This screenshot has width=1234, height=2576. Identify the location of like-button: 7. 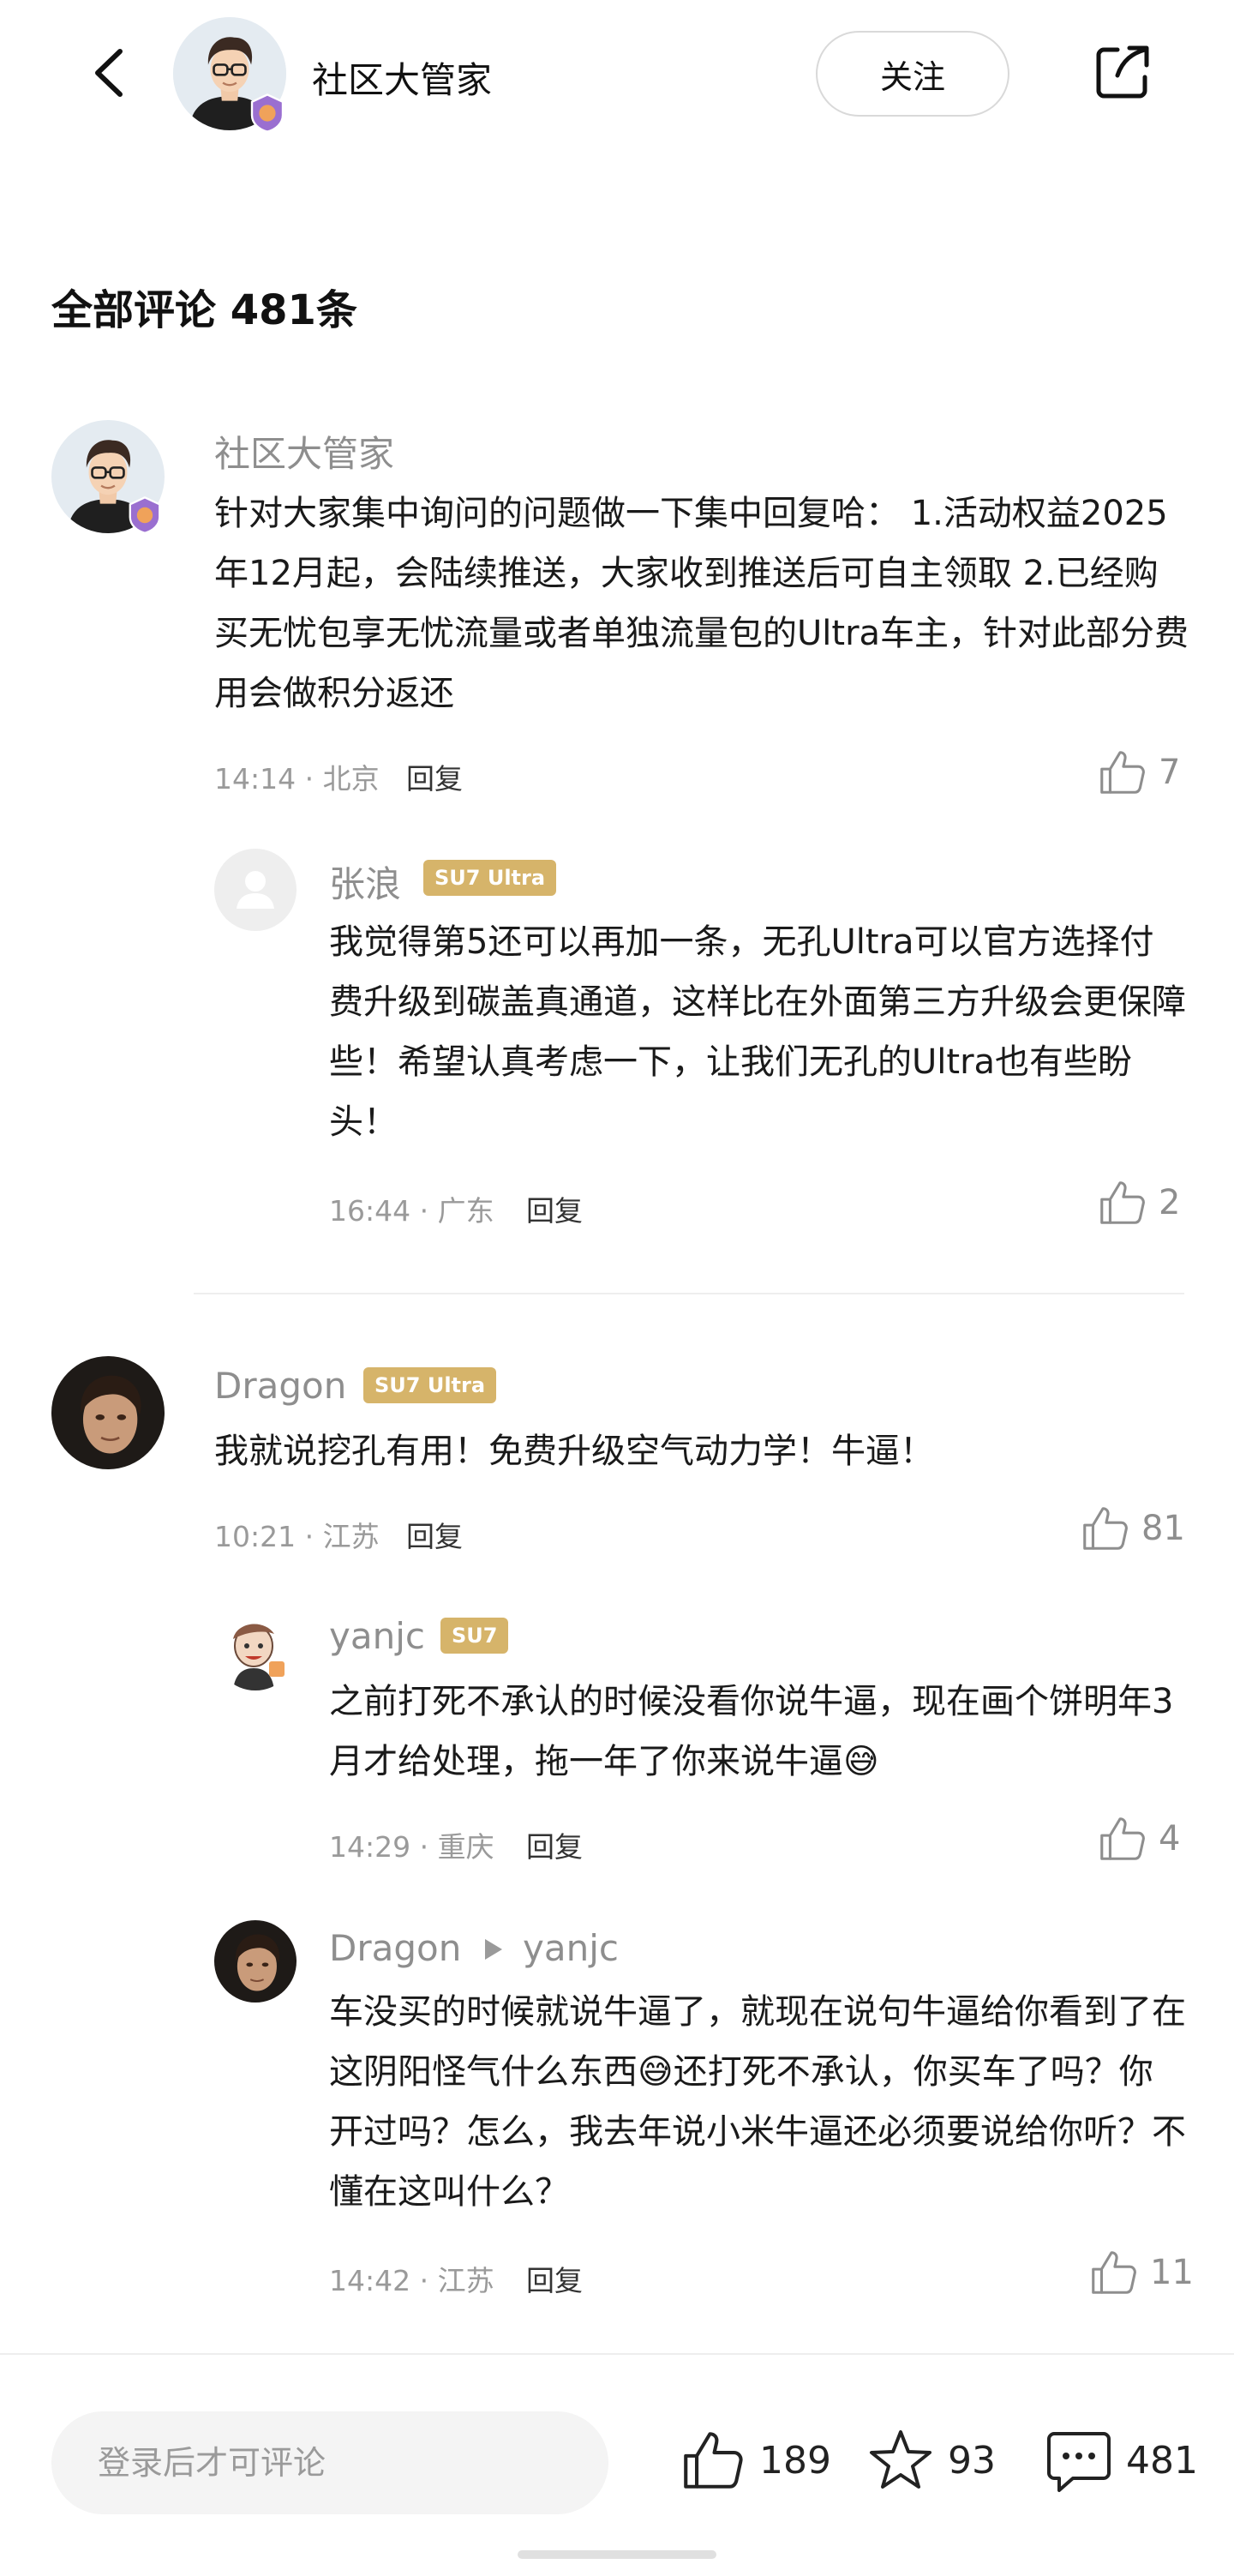
(1137, 772).